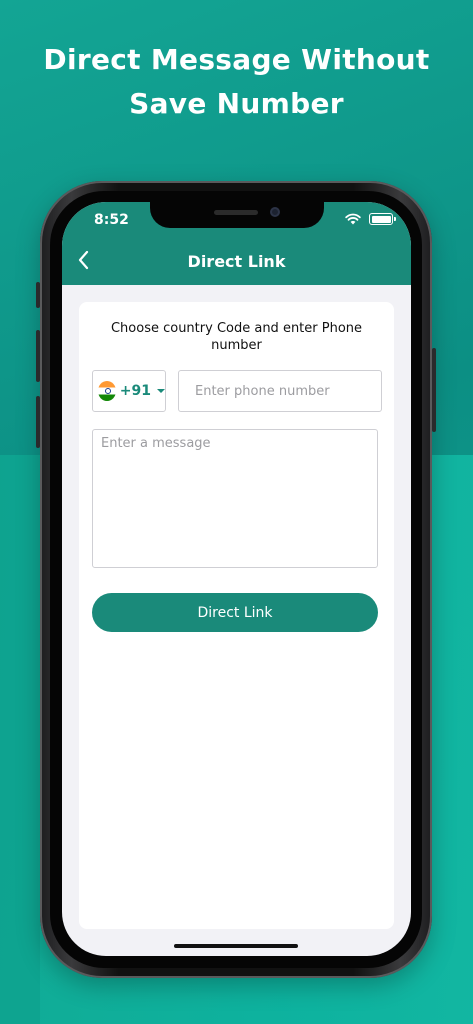 This screenshot has width=473, height=1024. Describe the element at coordinates (236, 59) in the screenshot. I see `promo-headline-line1: Direct Message Without` at that location.